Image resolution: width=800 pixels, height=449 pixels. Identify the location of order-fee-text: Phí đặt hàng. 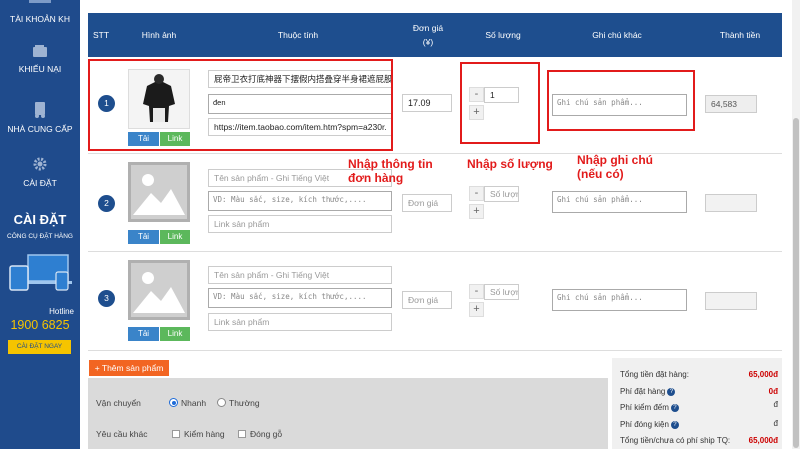
(643, 391).